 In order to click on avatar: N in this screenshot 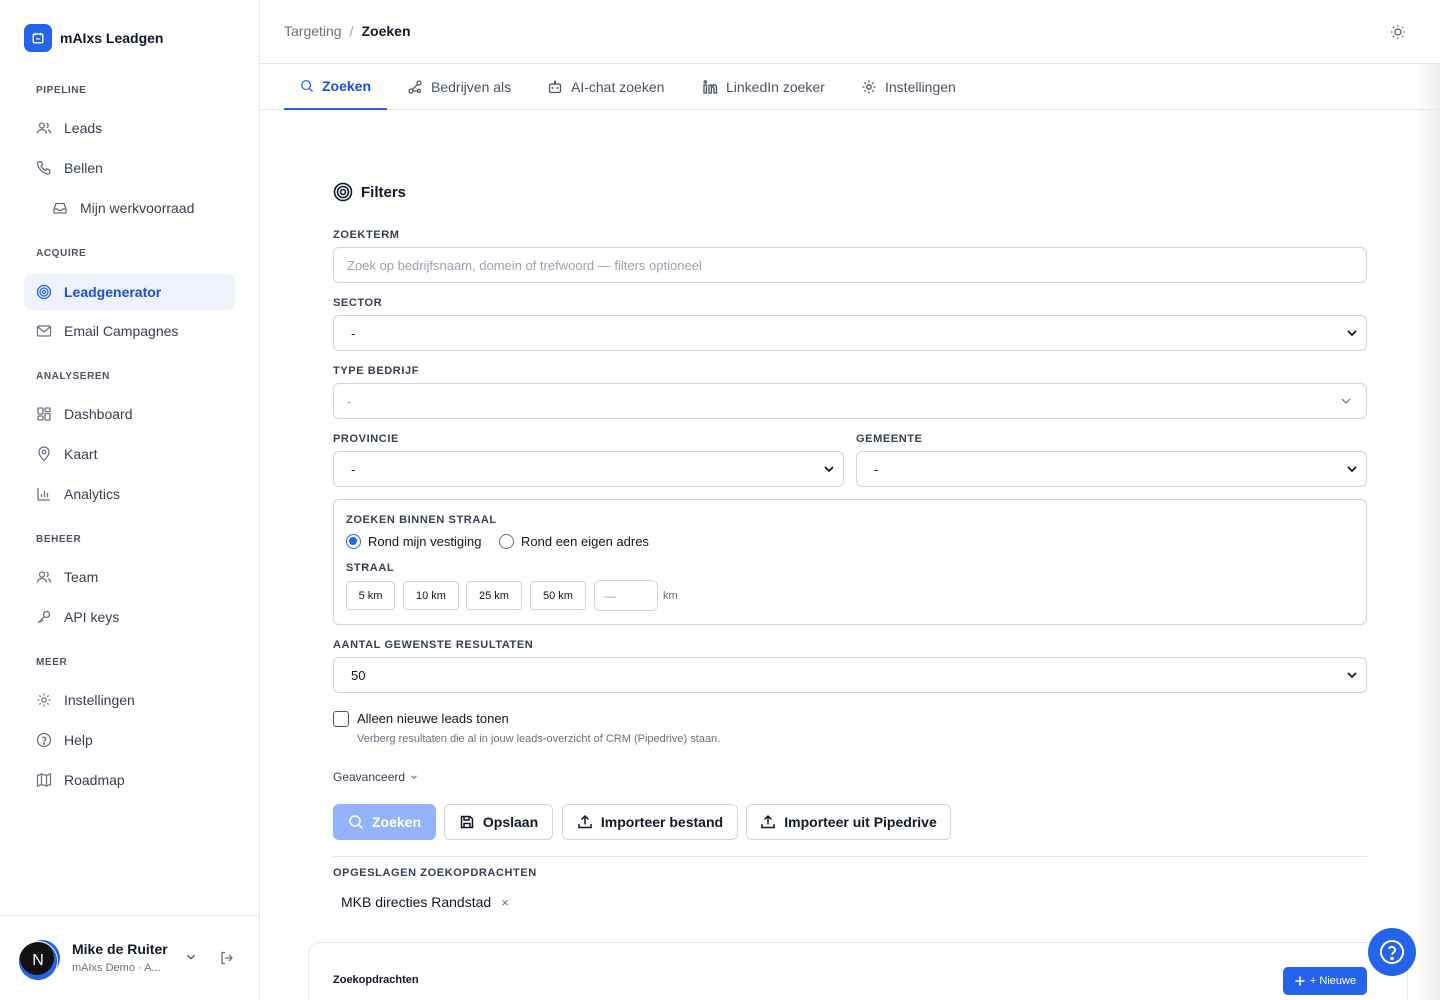, I will do `click(38, 961)`.